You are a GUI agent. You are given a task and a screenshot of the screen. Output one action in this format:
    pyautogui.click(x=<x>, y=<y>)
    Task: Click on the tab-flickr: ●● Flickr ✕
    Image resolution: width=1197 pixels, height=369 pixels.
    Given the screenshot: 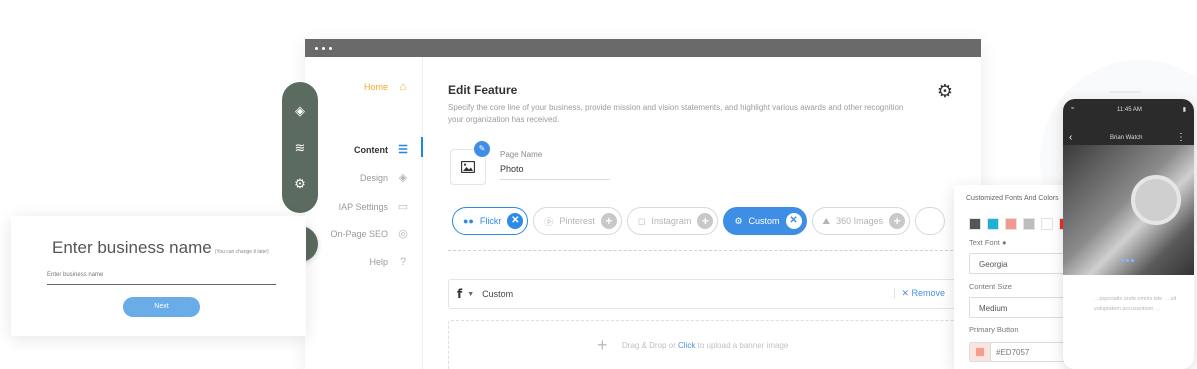 What is the action you would take?
    pyautogui.click(x=490, y=221)
    